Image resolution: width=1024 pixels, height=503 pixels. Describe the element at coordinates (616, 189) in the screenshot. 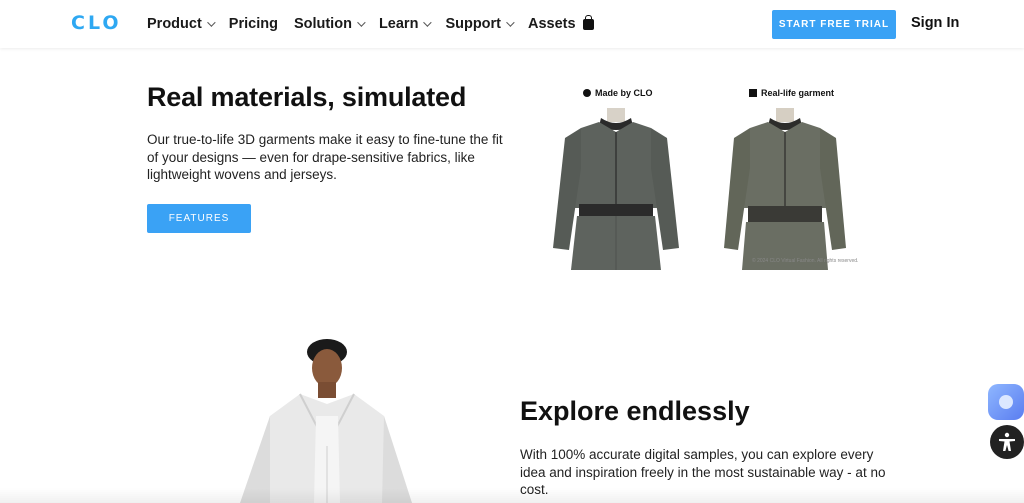

I see `simulated-garment-image` at that location.